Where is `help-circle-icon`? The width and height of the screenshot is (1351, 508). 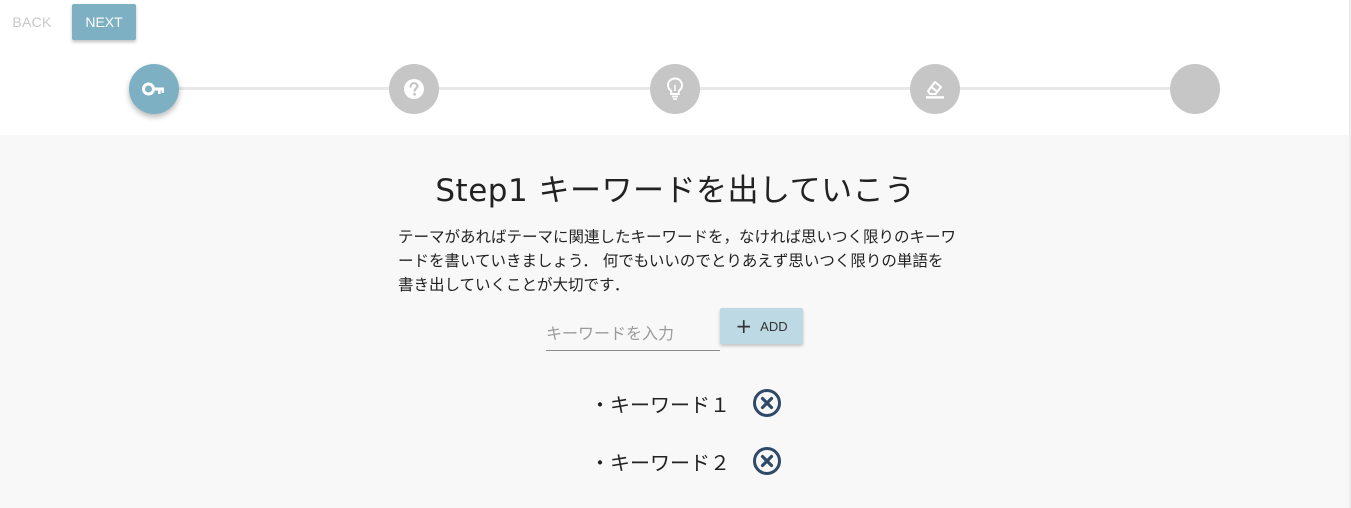 help-circle-icon is located at coordinates (414, 89).